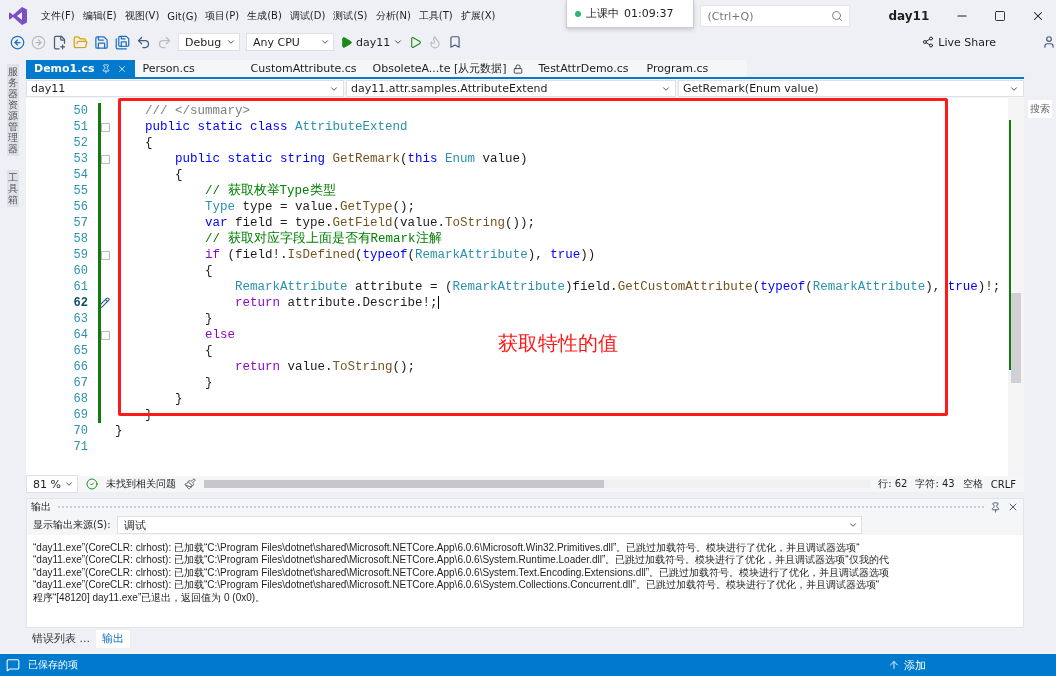 This screenshot has height=676, width=1056. Describe the element at coordinates (80, 303) in the screenshot. I see `line-number: 62` at that location.